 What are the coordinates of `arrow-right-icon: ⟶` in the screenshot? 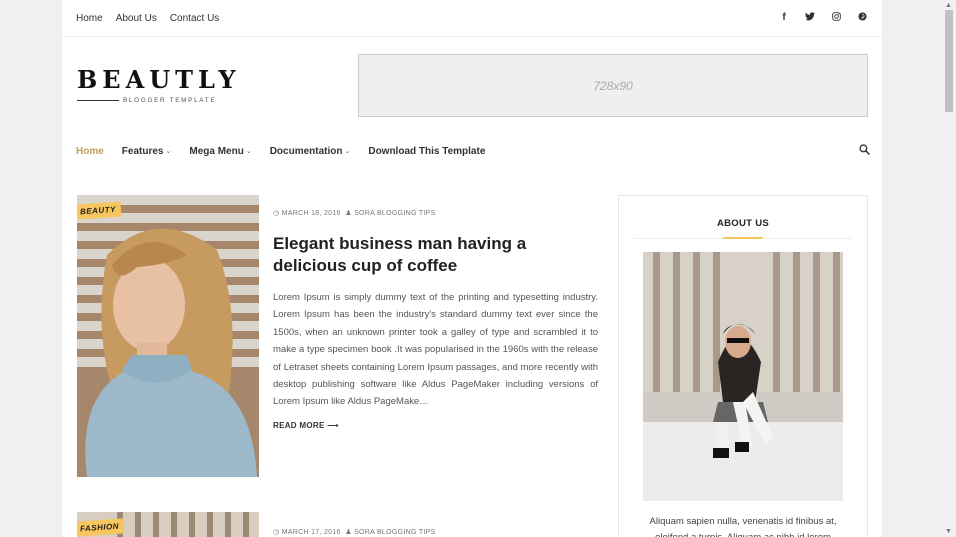 It's located at (333, 425).